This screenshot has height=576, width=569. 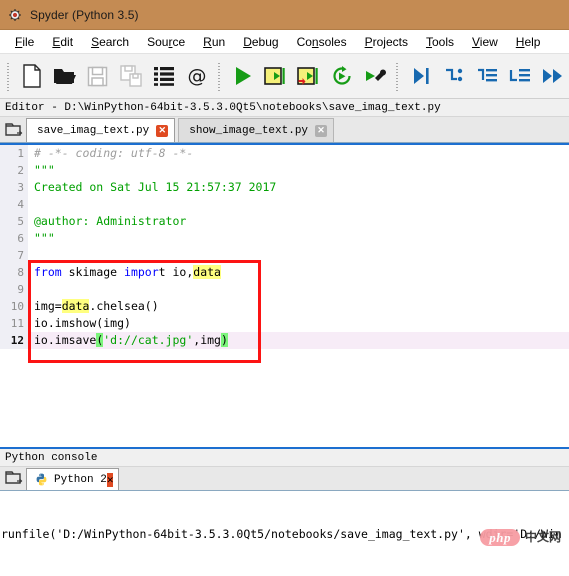 What do you see at coordinates (114, 153) in the screenshot?
I see `comment-token: # -*- coding: utf-8 -*-` at bounding box center [114, 153].